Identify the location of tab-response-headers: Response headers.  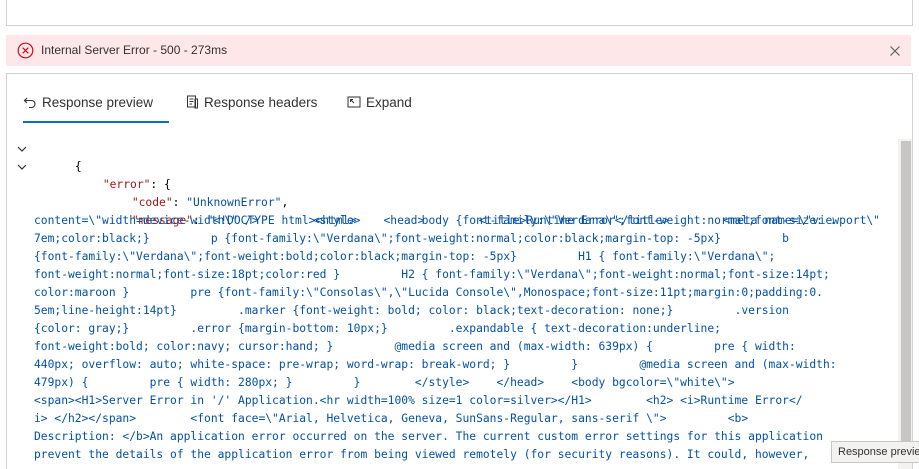
(251, 102).